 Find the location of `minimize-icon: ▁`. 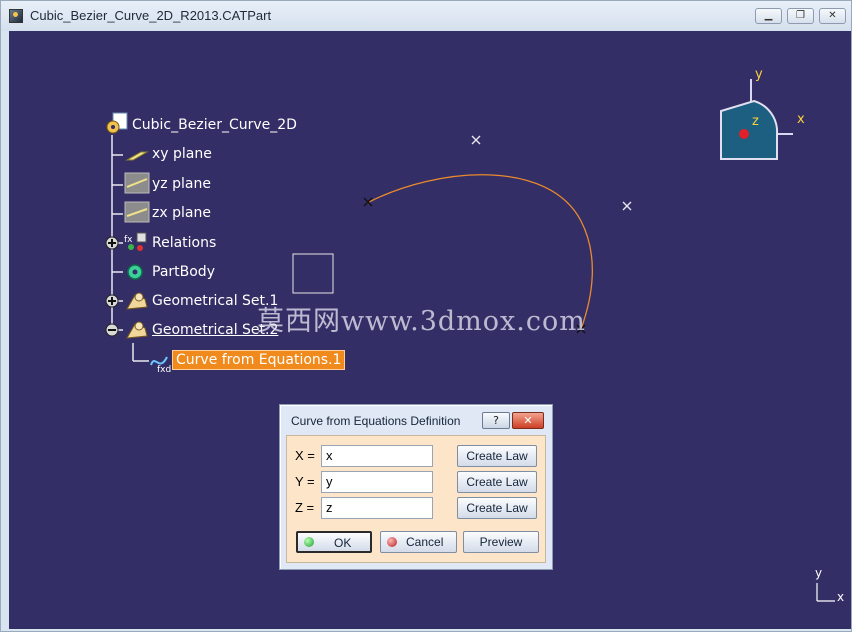

minimize-icon: ▁ is located at coordinates (768, 15).